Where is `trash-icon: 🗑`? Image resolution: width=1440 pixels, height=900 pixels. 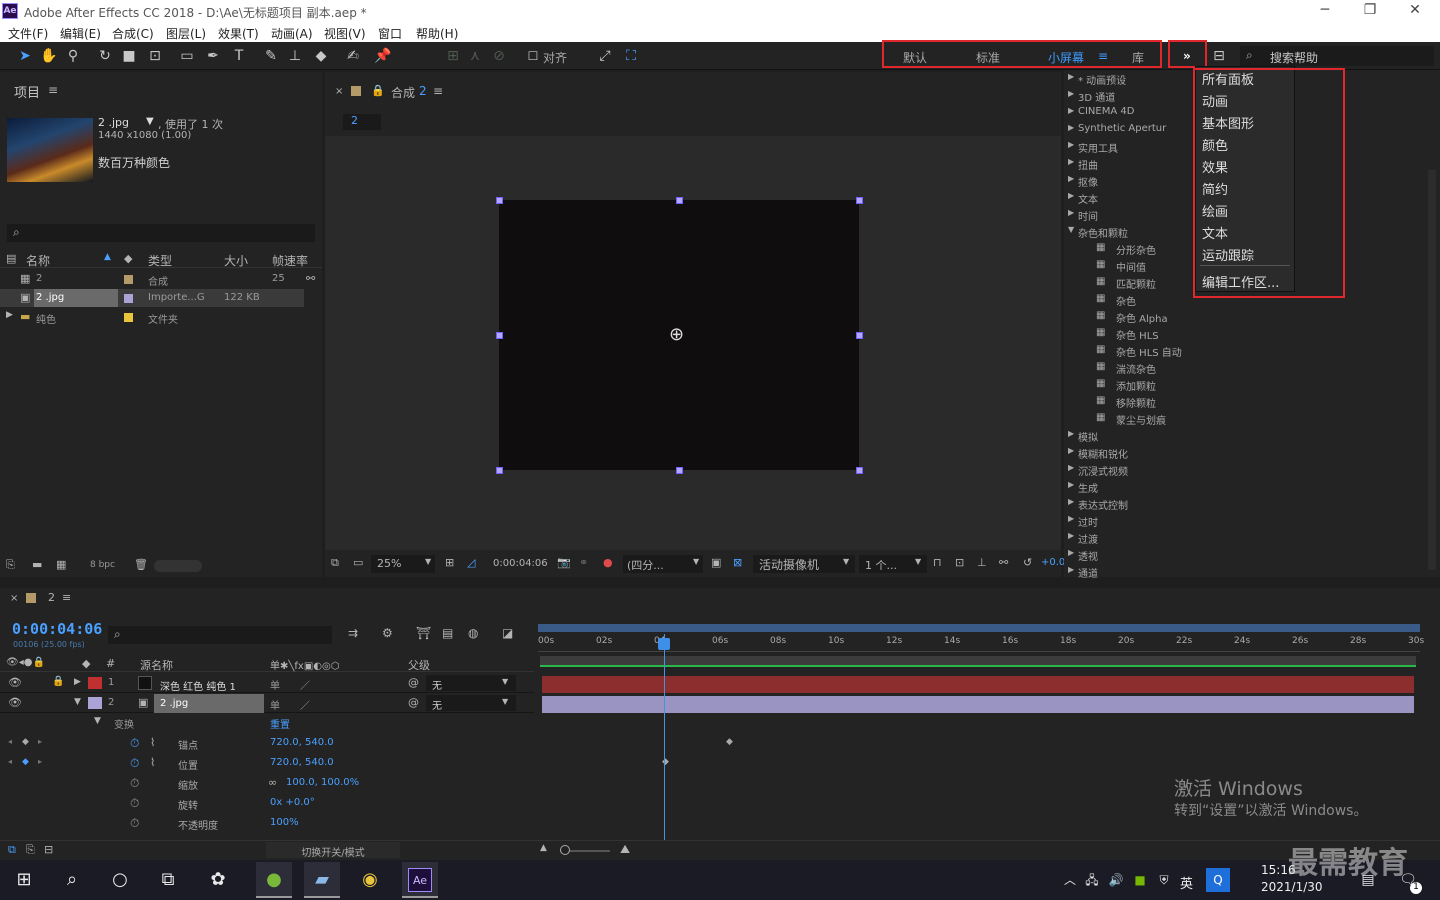 trash-icon: 🗑 is located at coordinates (141, 564).